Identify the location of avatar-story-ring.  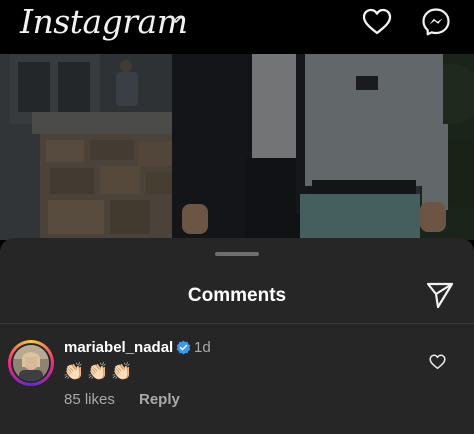
(31, 363).